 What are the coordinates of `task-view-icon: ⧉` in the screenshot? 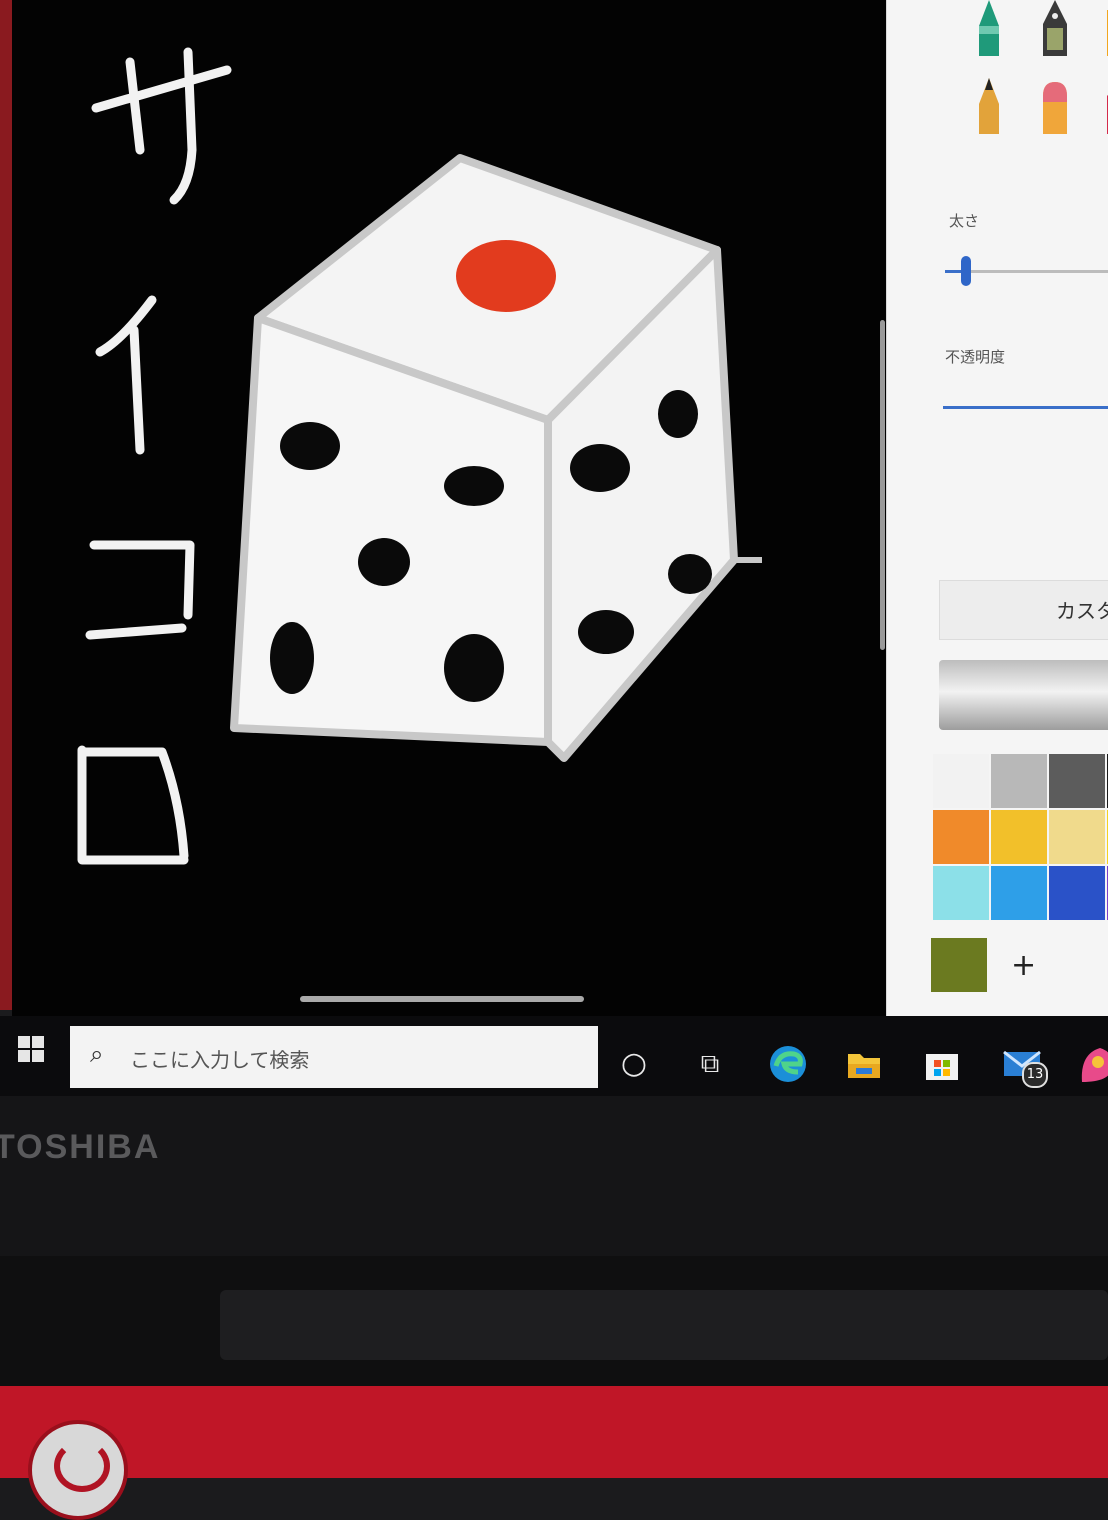 It's located at (710, 1064).